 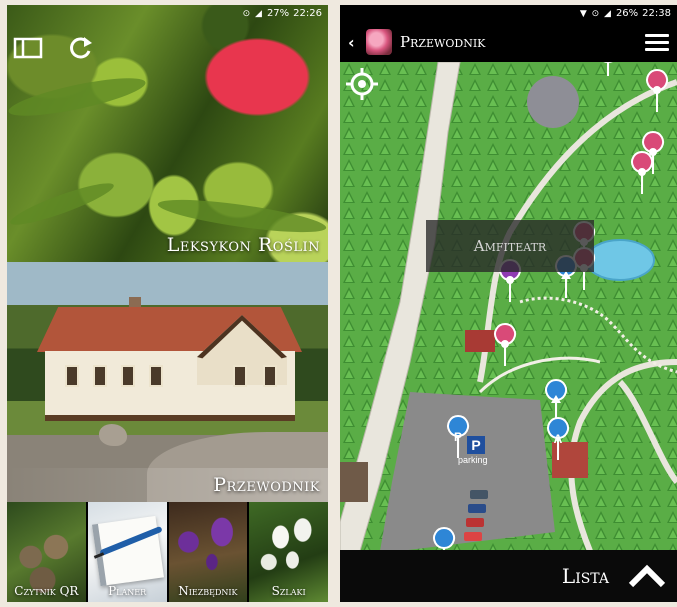 I want to click on status-time: 22:26, so click(x=307, y=13).